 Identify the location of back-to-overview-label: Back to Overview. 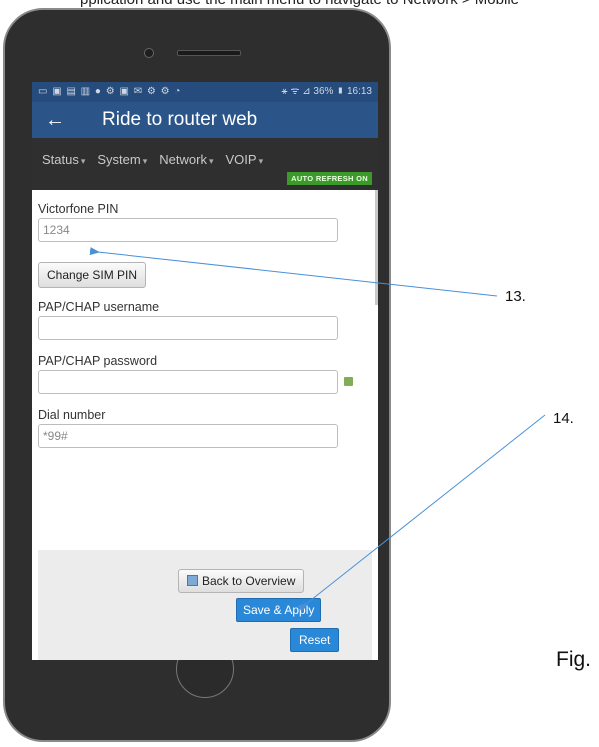
(249, 581).